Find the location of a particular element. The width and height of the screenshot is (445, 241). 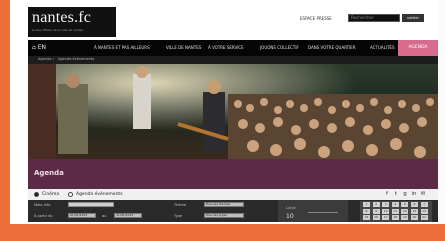

orange-border-left is located at coordinates (5, 120).